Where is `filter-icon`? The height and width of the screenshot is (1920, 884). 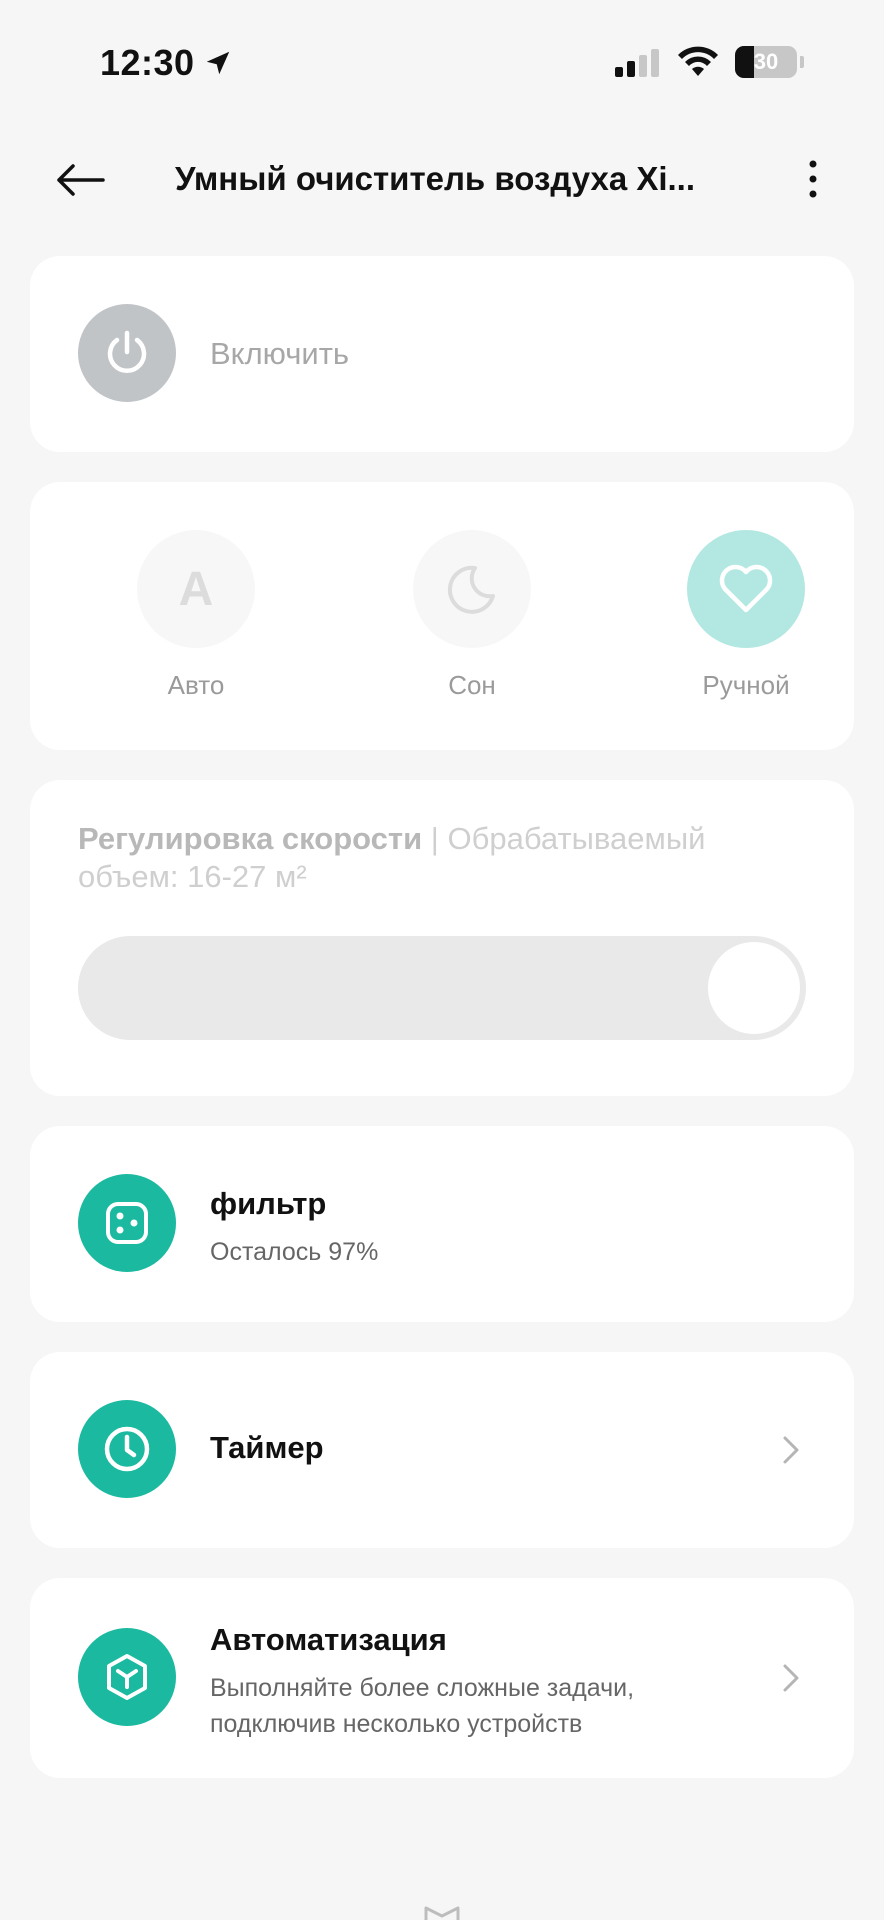
filter-icon is located at coordinates (127, 1223).